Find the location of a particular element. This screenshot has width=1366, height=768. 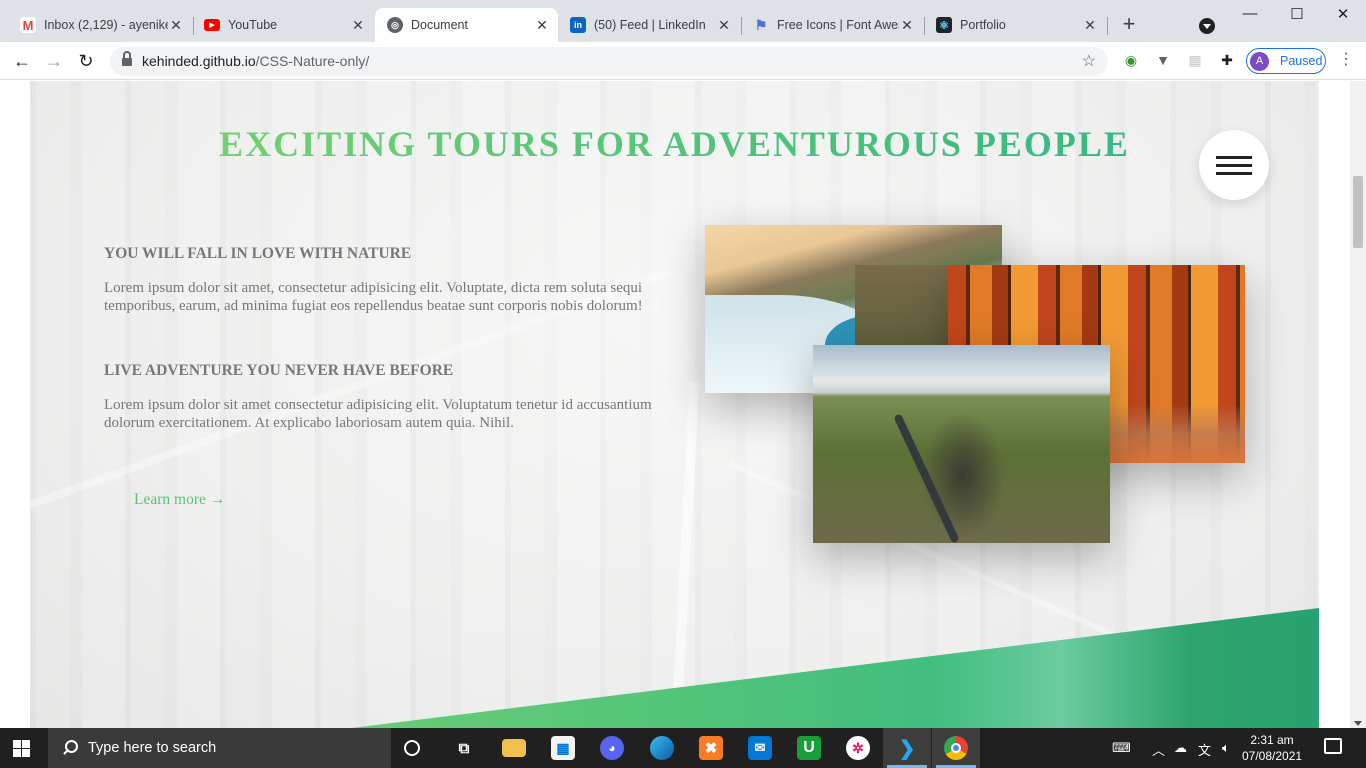

youtube-icon: ▶ is located at coordinates (212, 25).